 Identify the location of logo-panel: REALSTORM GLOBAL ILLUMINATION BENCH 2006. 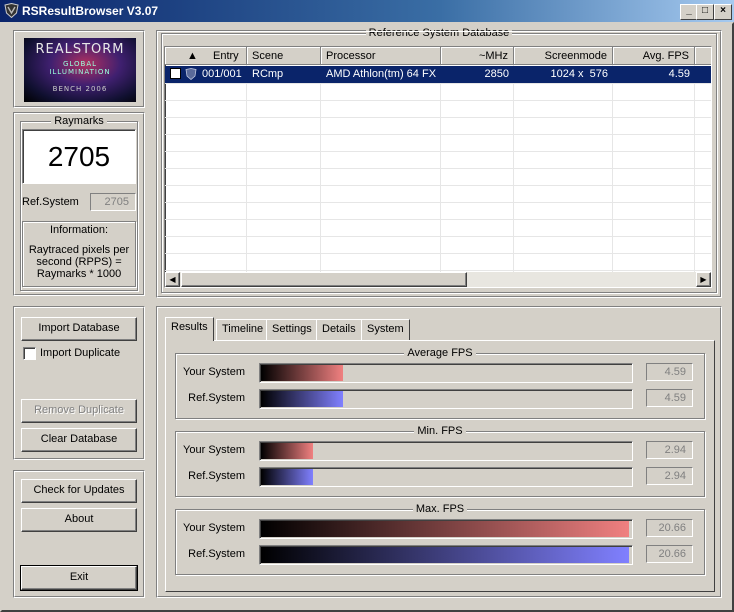
(79, 69).